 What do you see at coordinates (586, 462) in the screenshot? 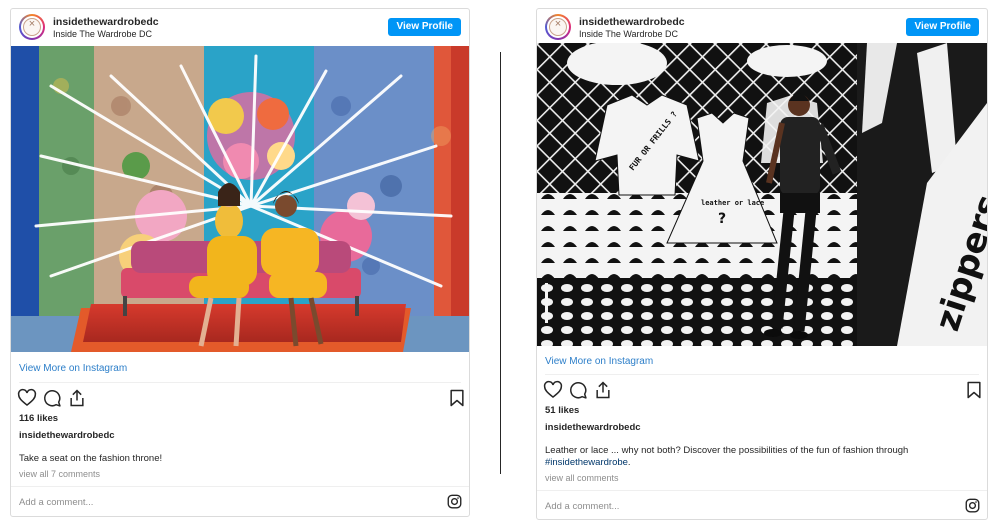
I see `hashtag-link: #insidethewardrobe` at bounding box center [586, 462].